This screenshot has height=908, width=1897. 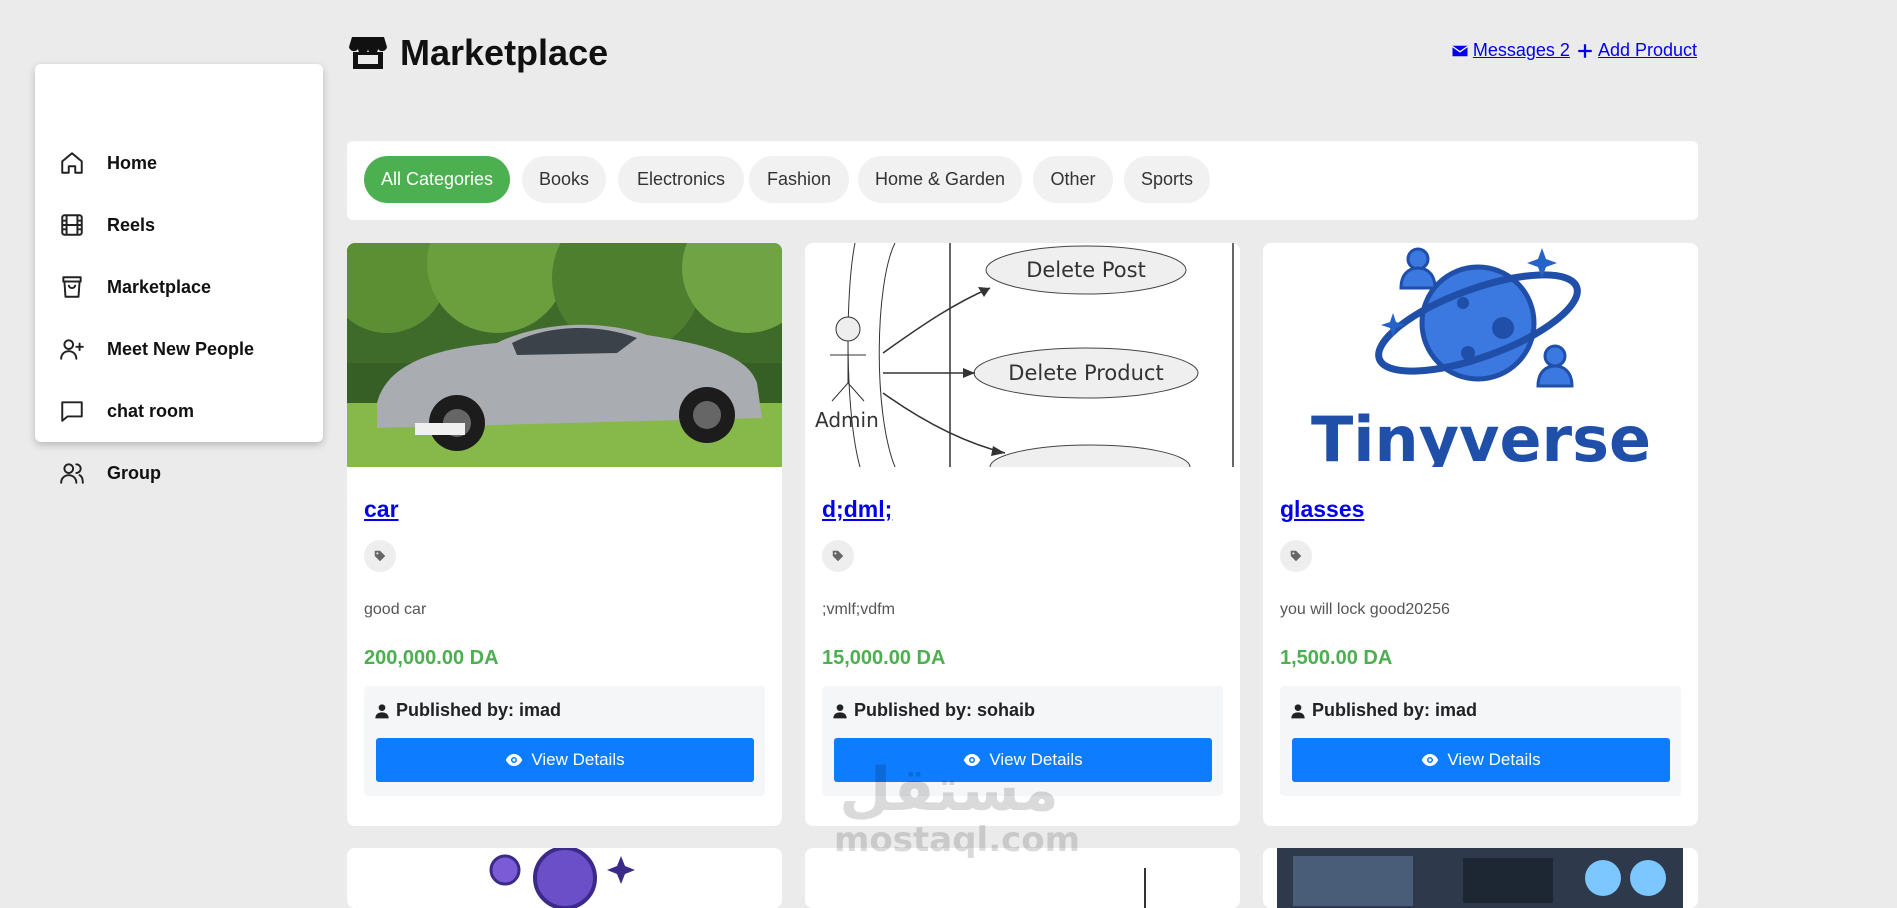 I want to click on diagram-partial-image, so click(x=1022, y=878).